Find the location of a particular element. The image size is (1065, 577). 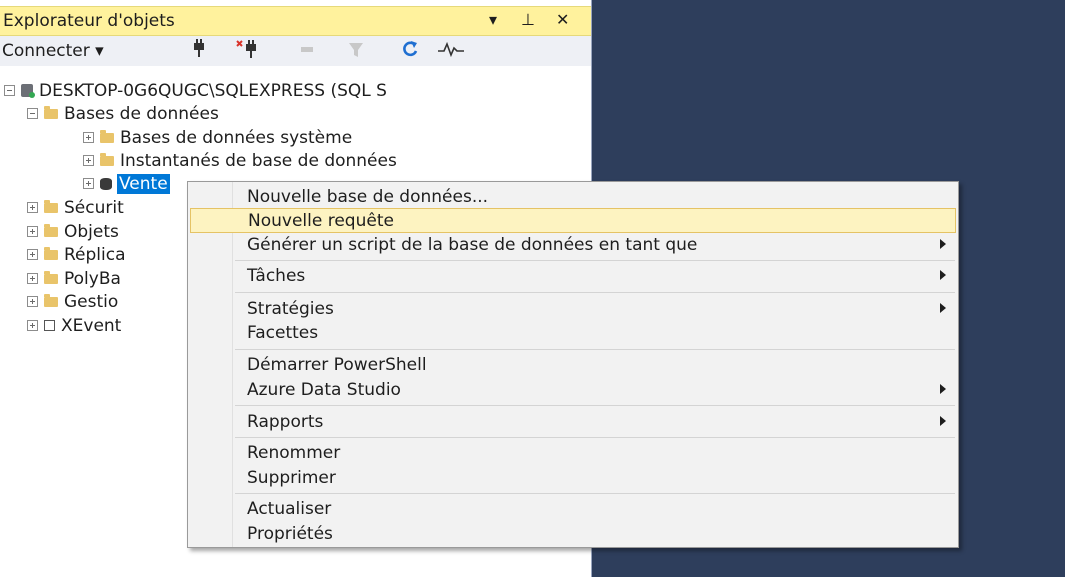

filter-icon is located at coordinates (356, 51).